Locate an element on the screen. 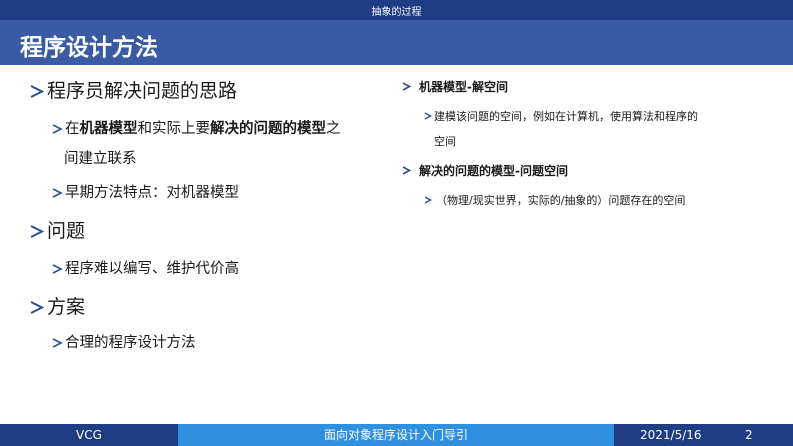  right-sub-bullet-problem-space: （物理/现实世界，实际的/抽象的）问题存在的空间 is located at coordinates (554, 200).